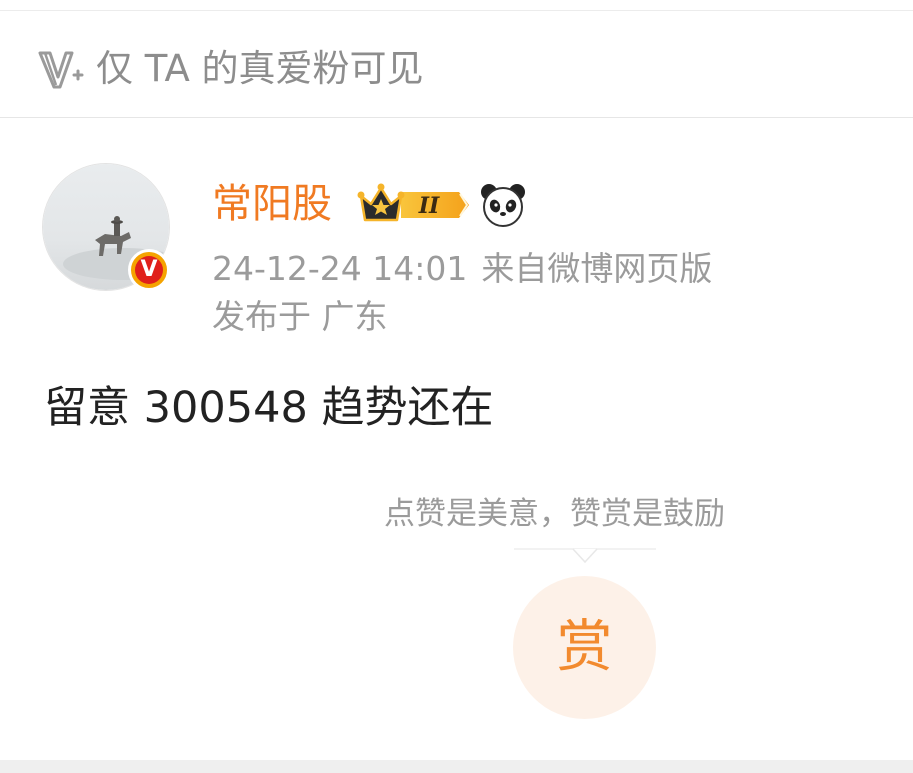 Image resolution: width=913 pixels, height=773 pixels. I want to click on panda-icon, so click(503, 205).